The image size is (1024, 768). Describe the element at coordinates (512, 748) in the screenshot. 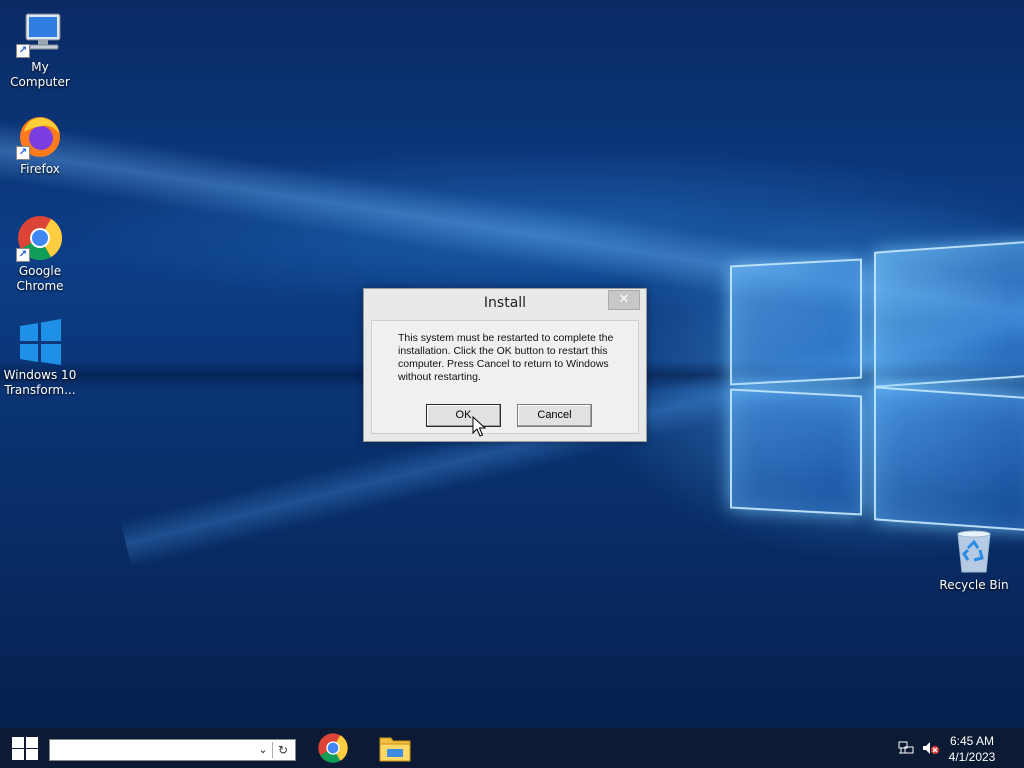

I see `taskbar: ⌄ ↻ 6:45 AM 4/1/2023` at that location.